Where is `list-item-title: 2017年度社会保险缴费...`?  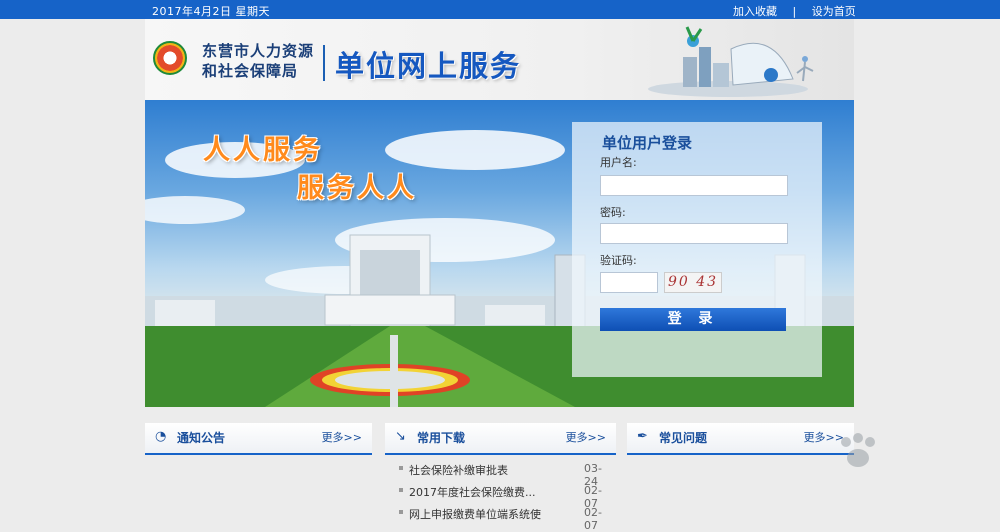
list-item-title: 2017年度社会保险缴费... is located at coordinates (489, 492).